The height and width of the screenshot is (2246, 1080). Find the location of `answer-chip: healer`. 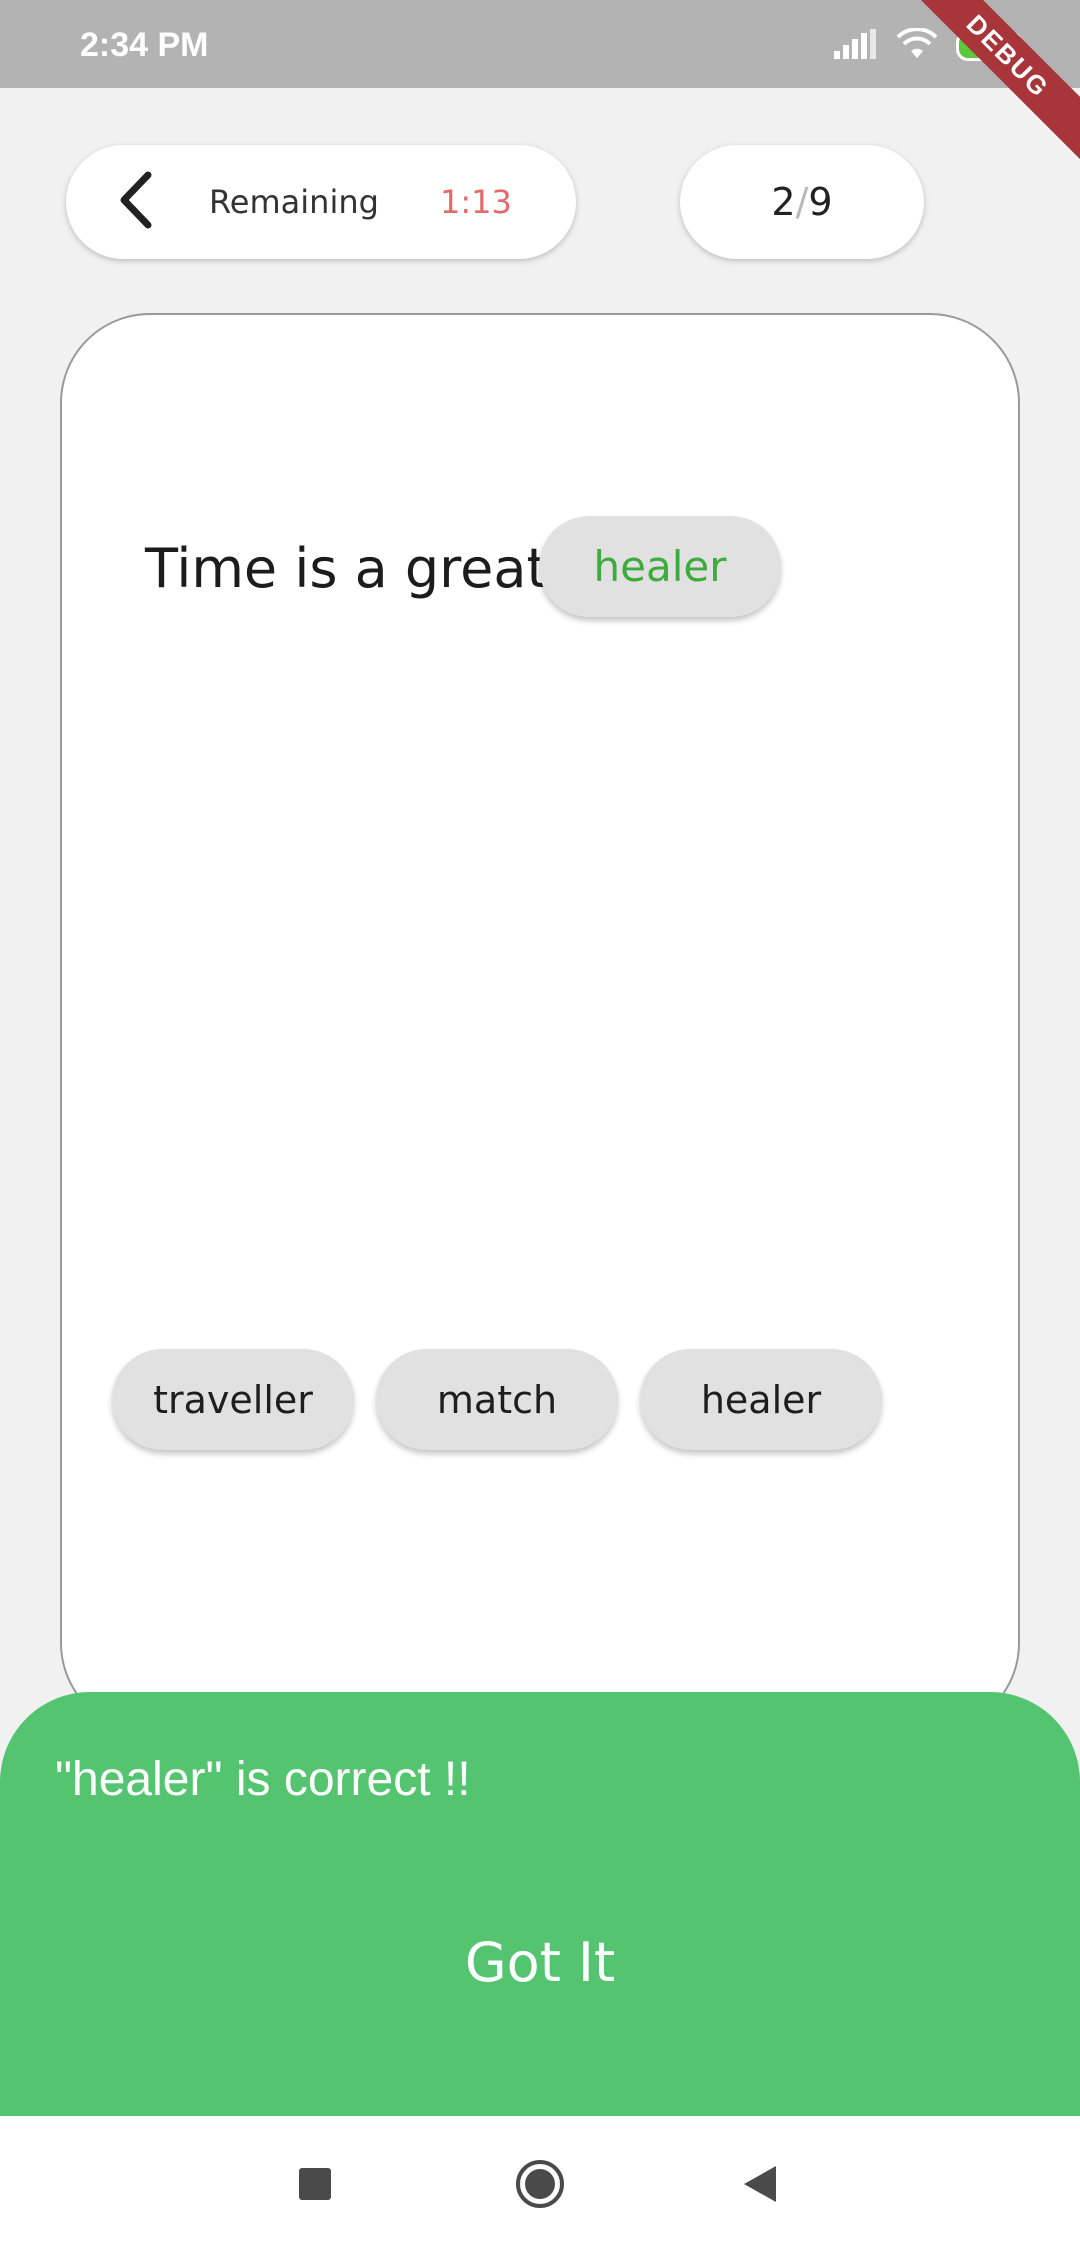

answer-chip: healer is located at coordinates (660, 566).